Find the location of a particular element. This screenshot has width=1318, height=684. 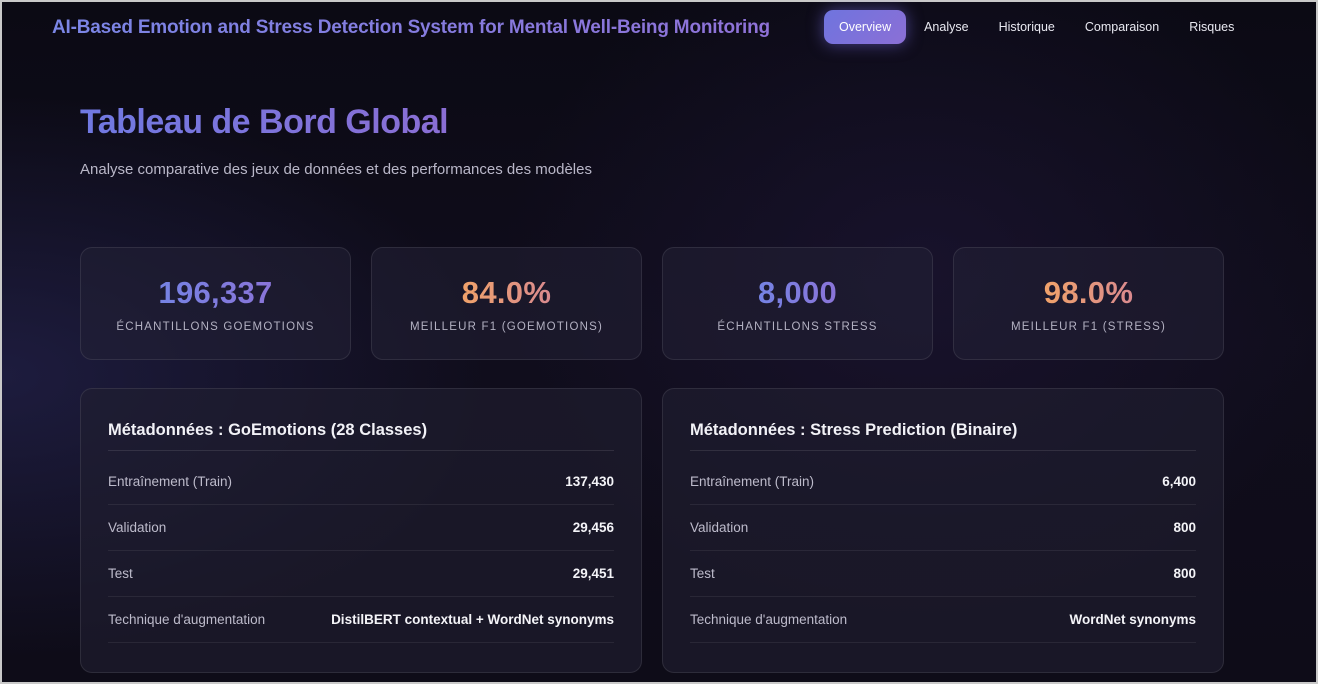

stat-label: Échantillons GoEmotions is located at coordinates (215, 326).